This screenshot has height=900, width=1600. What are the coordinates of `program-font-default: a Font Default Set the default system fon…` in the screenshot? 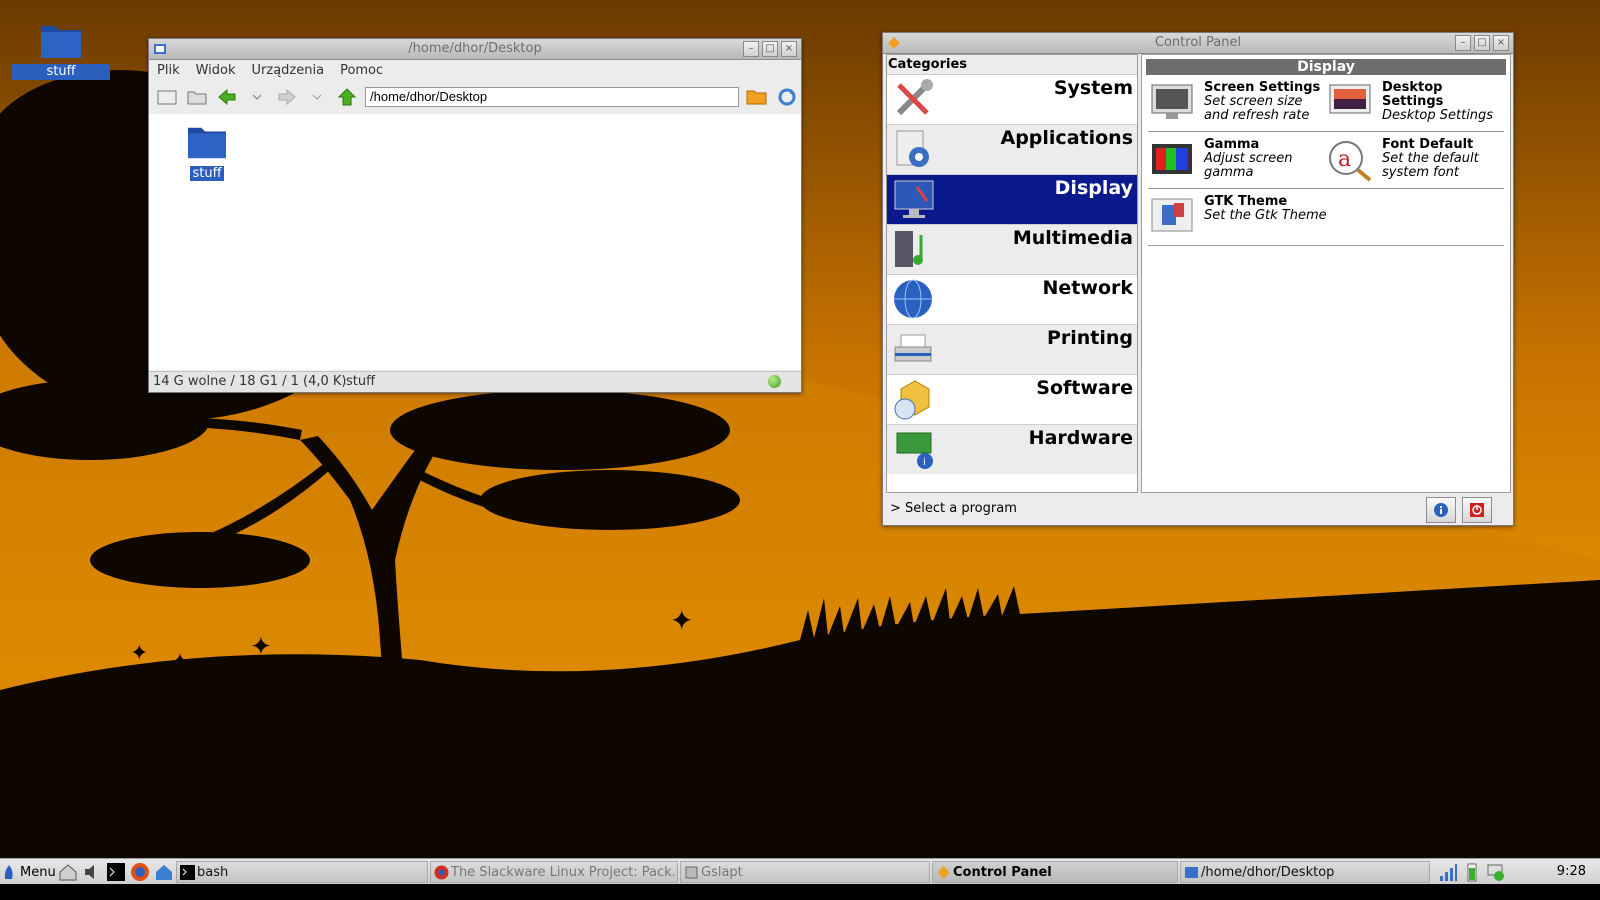 It's located at (1415, 160).